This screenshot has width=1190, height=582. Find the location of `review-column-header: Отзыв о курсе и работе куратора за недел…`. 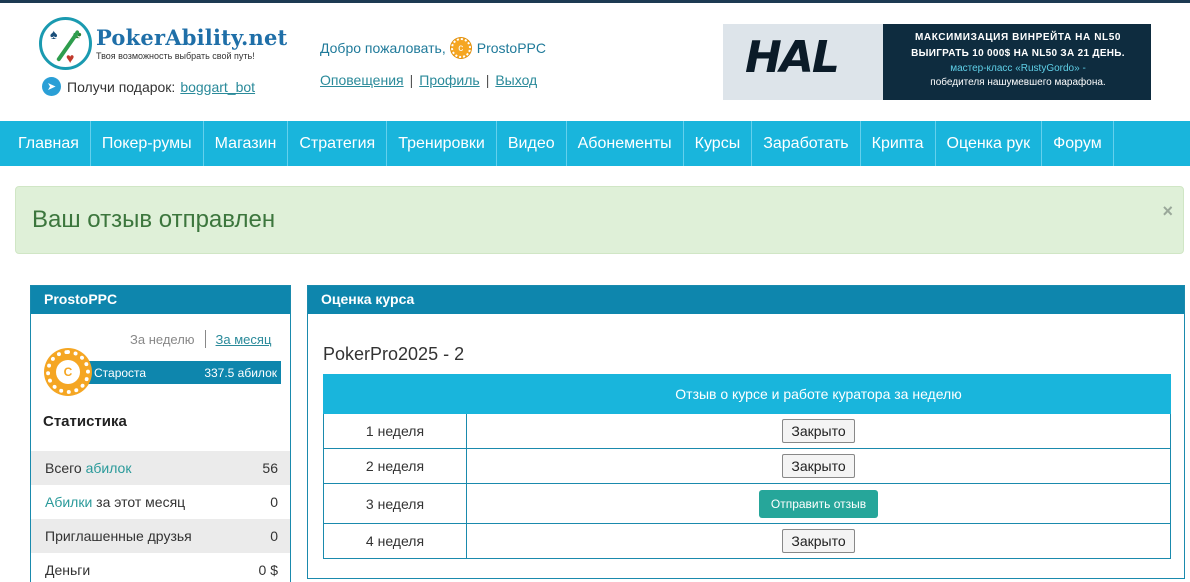

review-column-header: Отзыв о курсе и работе куратора за недел… is located at coordinates (818, 394).